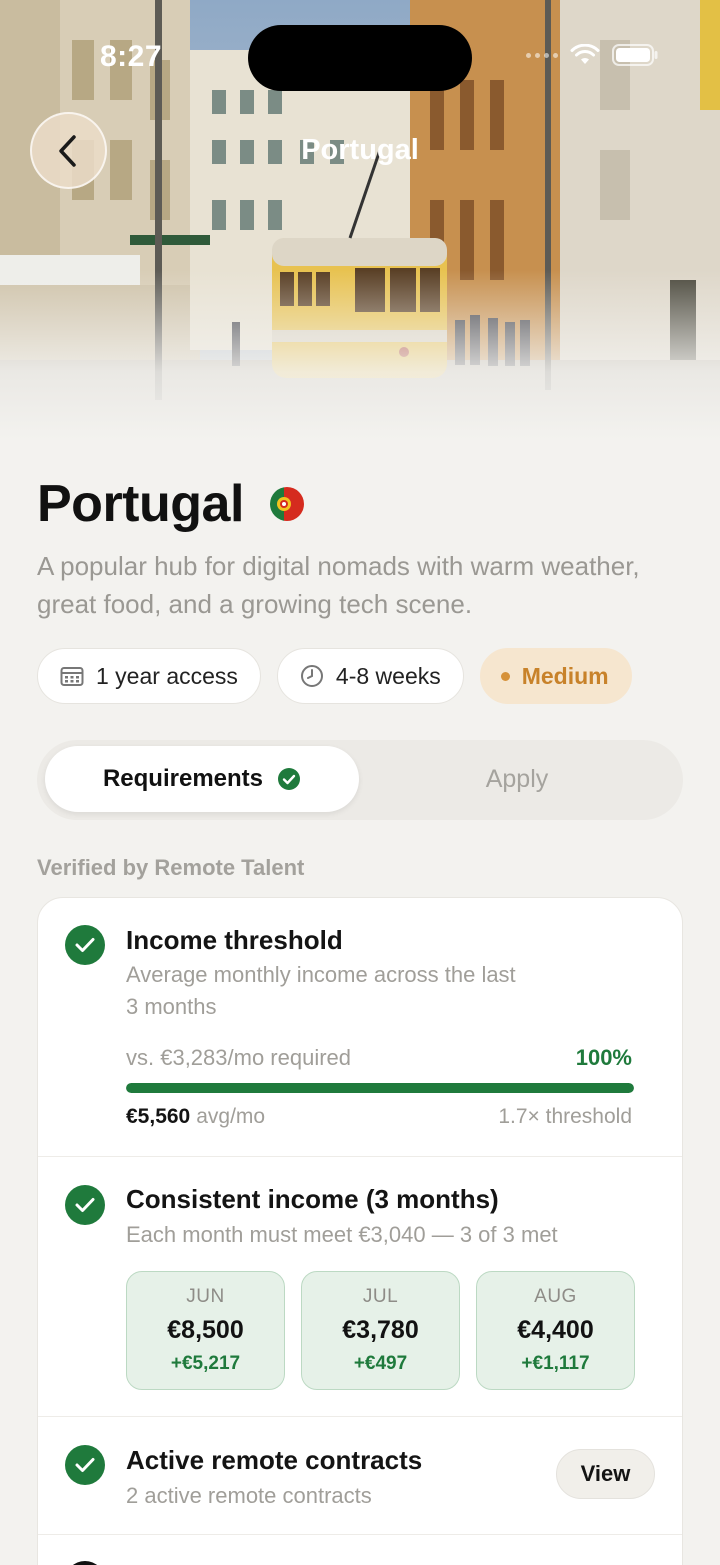 This screenshot has width=720, height=1565. I want to click on requirement-title: Income threshold, so click(234, 940).